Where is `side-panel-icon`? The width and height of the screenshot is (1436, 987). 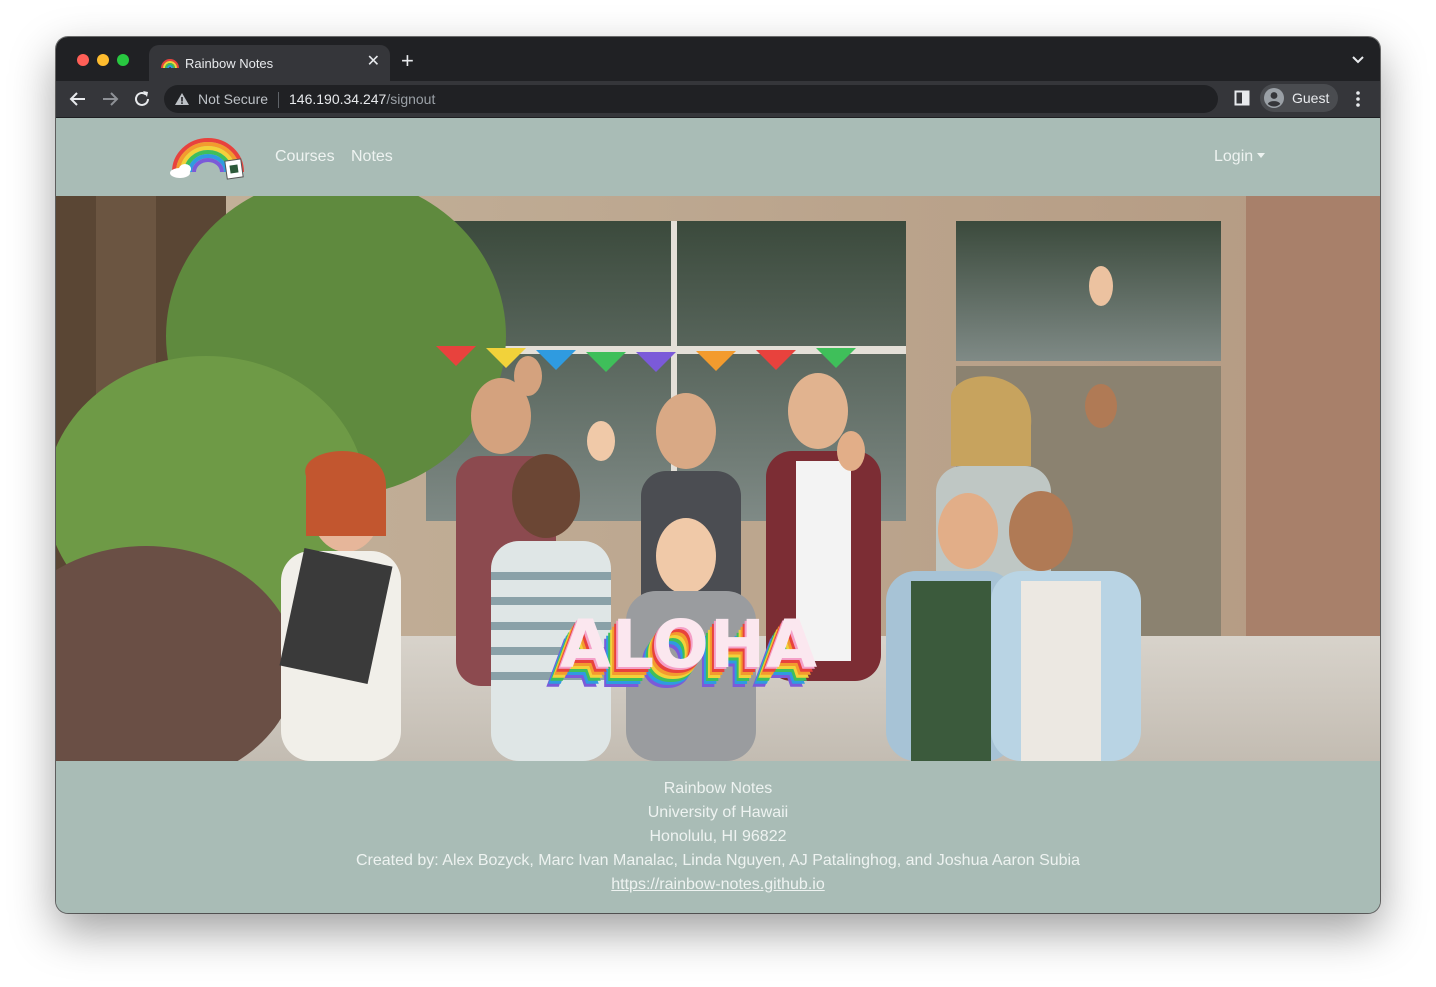
side-panel-icon is located at coordinates (1242, 98).